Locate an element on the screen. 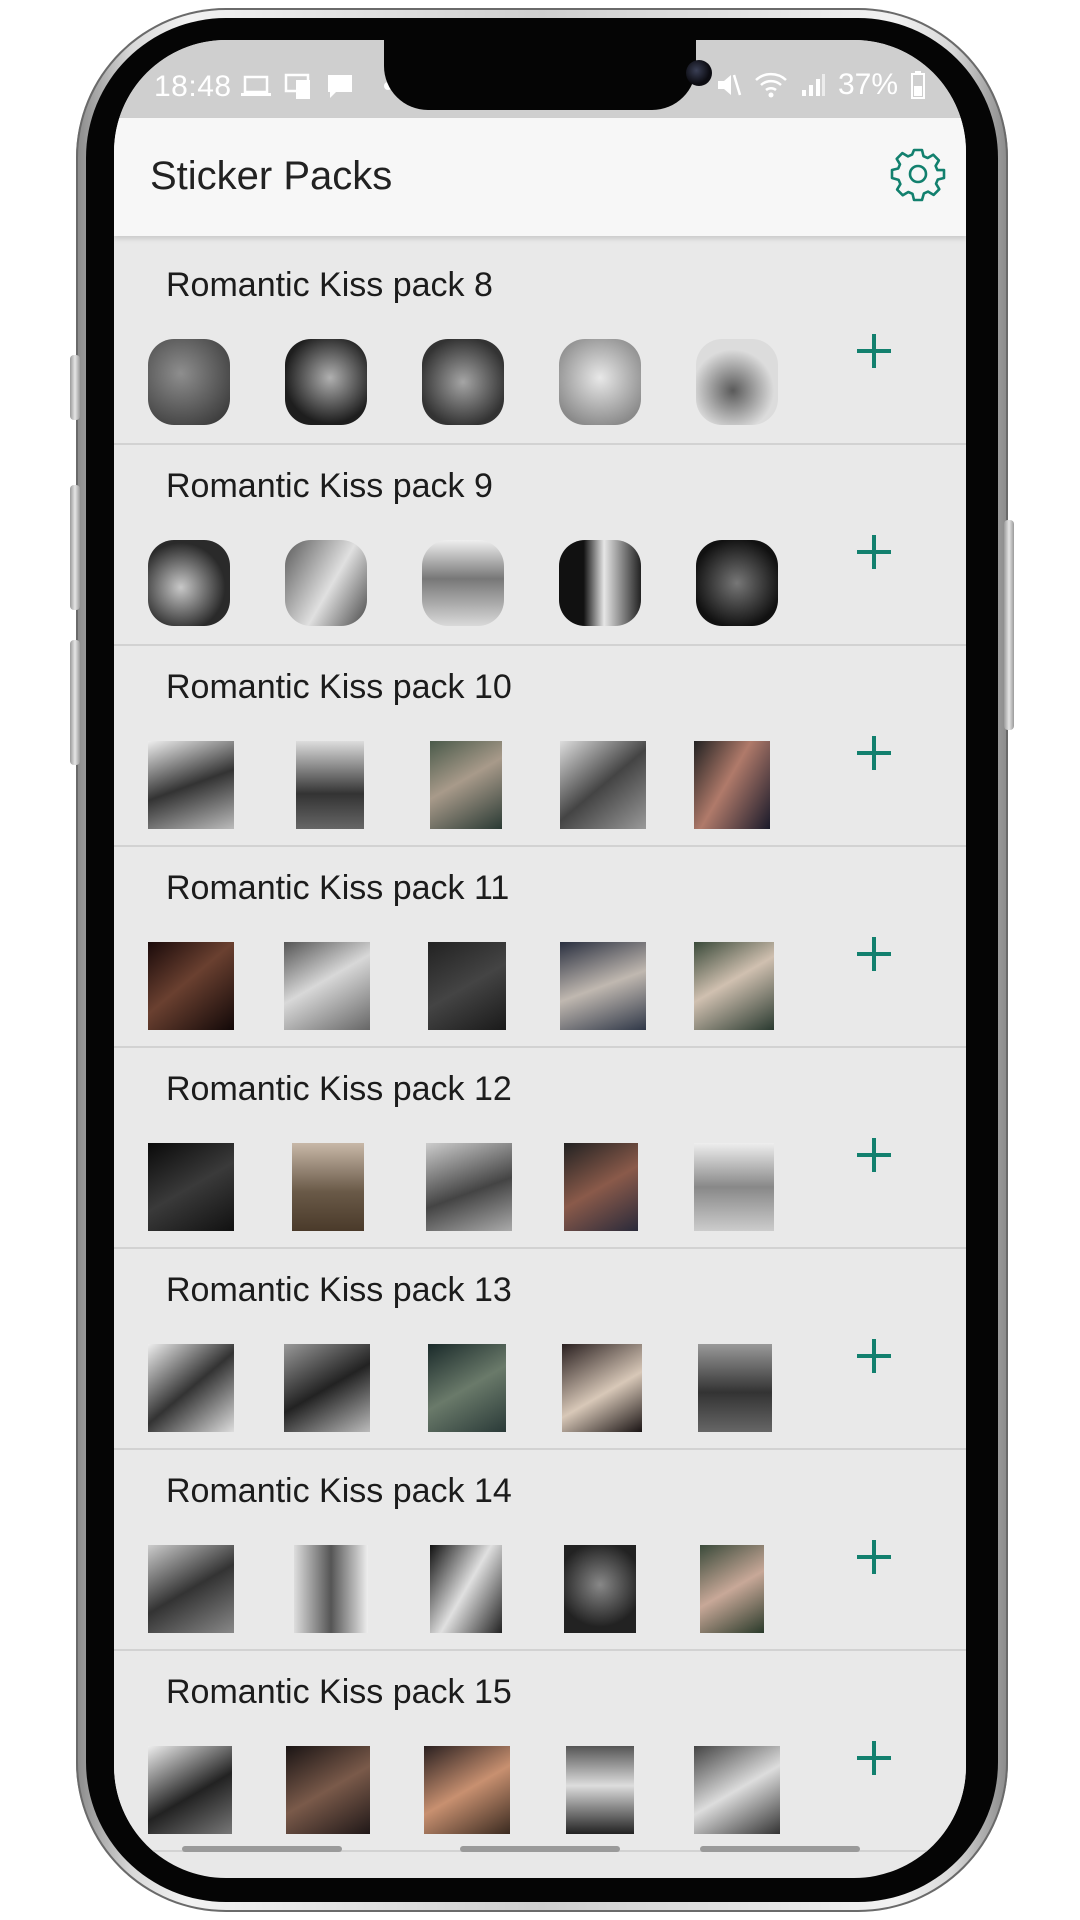  sticker-pack-row: Romantic Kiss pack 10 is located at coordinates (540, 746).